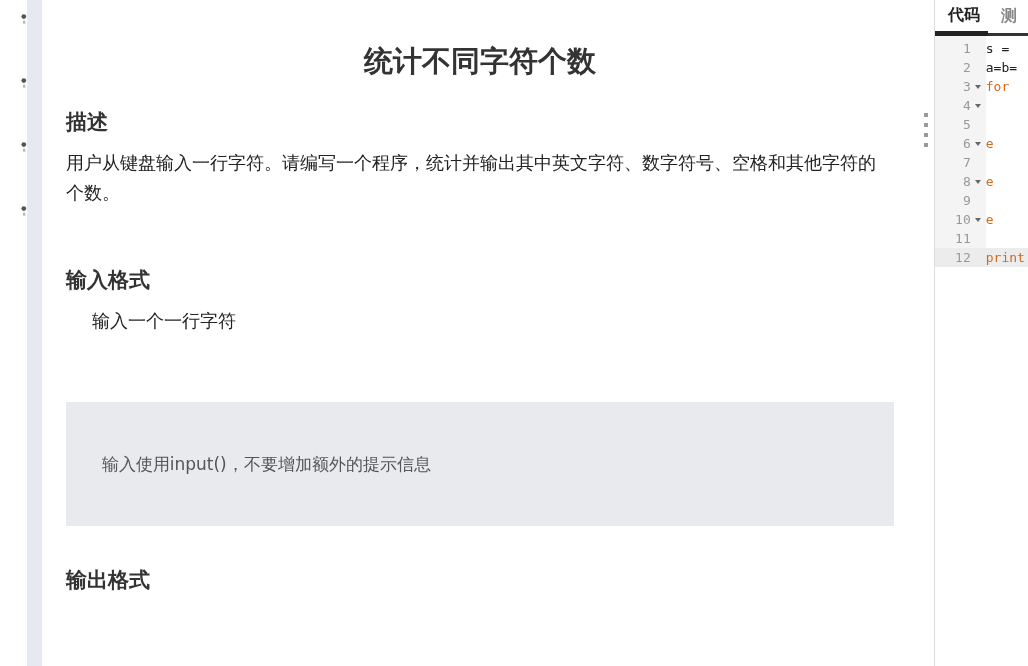 This screenshot has height=666, width=1028. What do you see at coordinates (163, 321) in the screenshot?
I see `input-format-text: 输入一个一行字符` at bounding box center [163, 321].